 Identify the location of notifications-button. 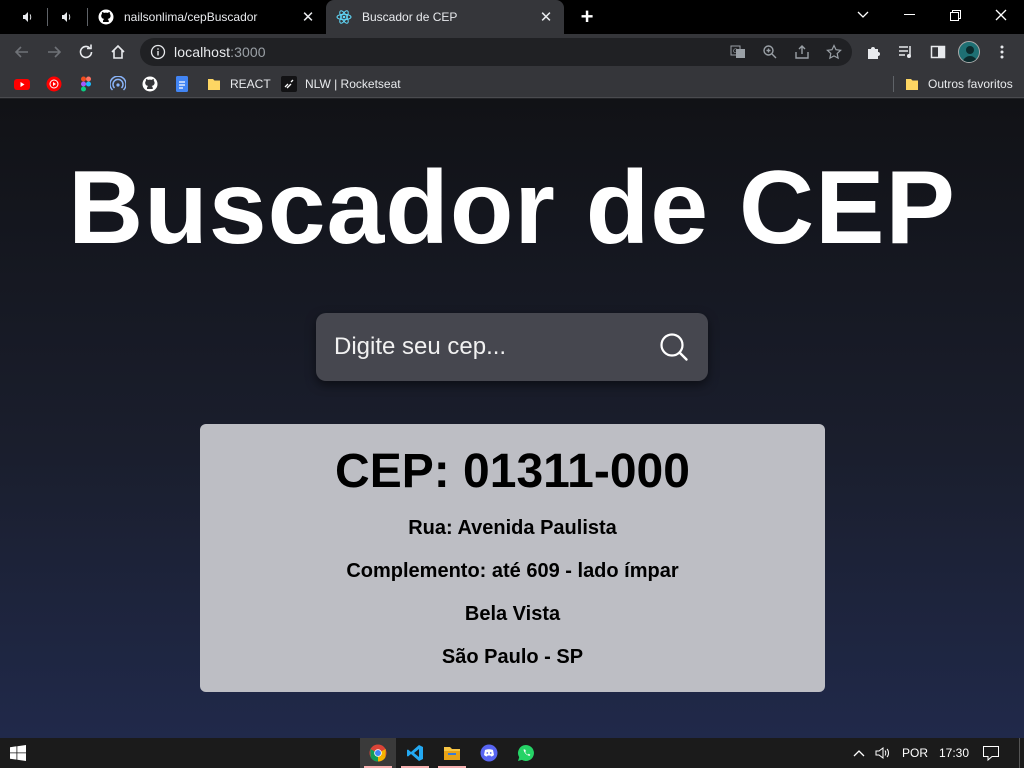
(991, 753).